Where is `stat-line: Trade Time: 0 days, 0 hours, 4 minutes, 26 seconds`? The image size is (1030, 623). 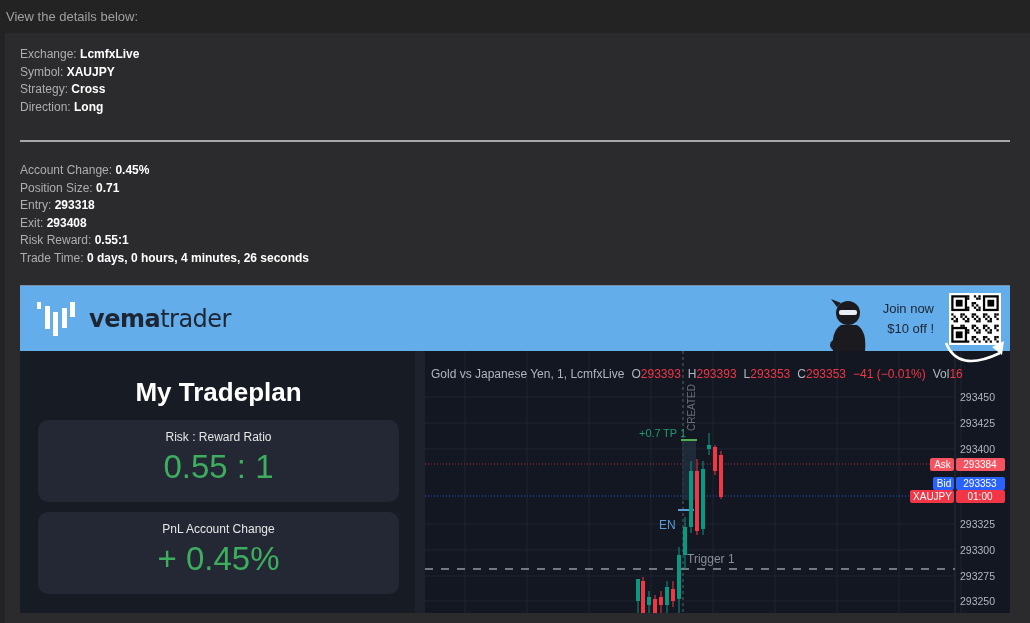 stat-line: Trade Time: 0 days, 0 hours, 4 minutes, 26 seconds is located at coordinates (165, 258).